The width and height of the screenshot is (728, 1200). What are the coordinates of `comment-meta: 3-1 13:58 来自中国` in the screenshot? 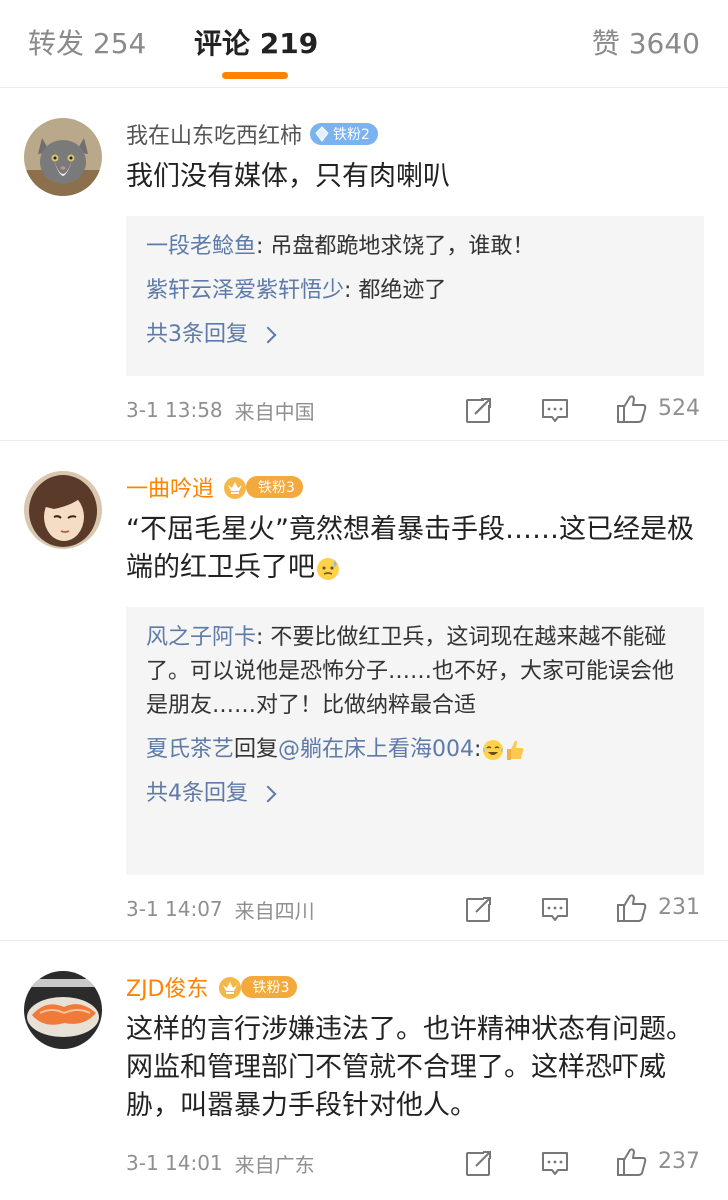 It's located at (220, 410).